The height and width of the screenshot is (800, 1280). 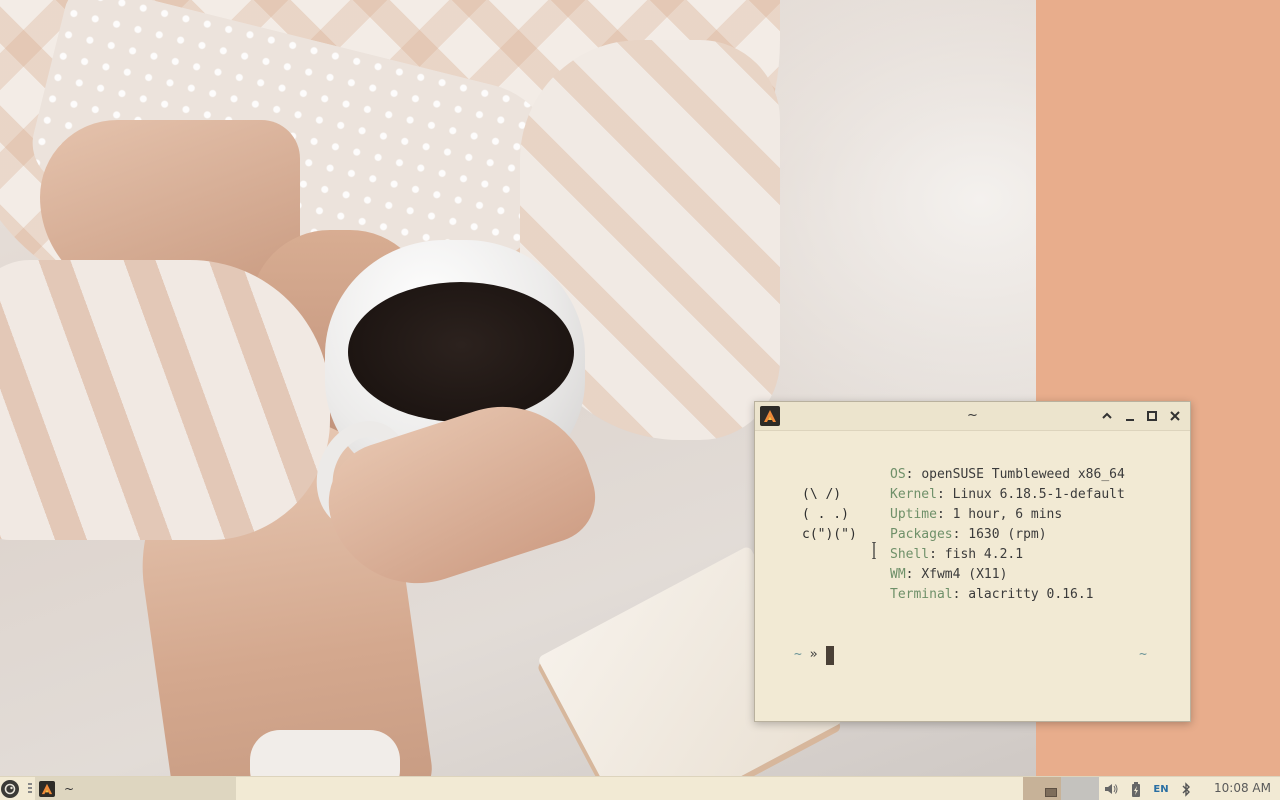 I want to click on chevron-up-icon, so click(x=1107, y=415).